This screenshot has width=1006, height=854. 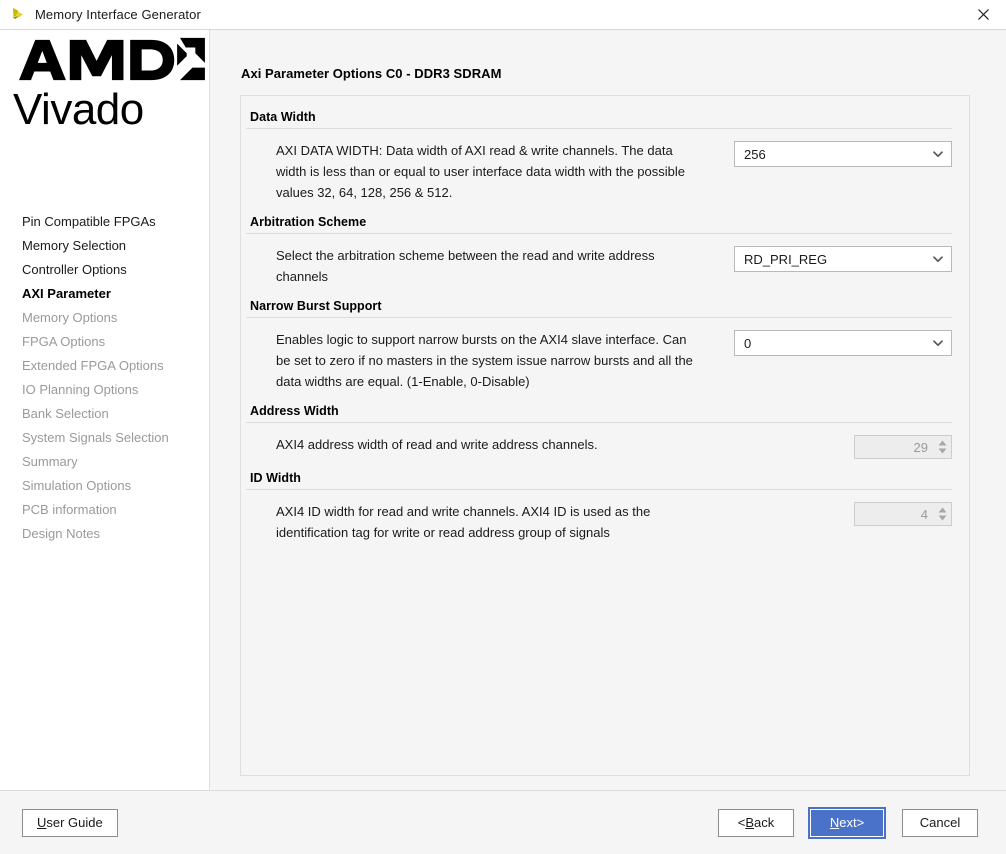 What do you see at coordinates (115, 438) in the screenshot?
I see `sidebar-item-system-signals-selection: System Signals Selection` at bounding box center [115, 438].